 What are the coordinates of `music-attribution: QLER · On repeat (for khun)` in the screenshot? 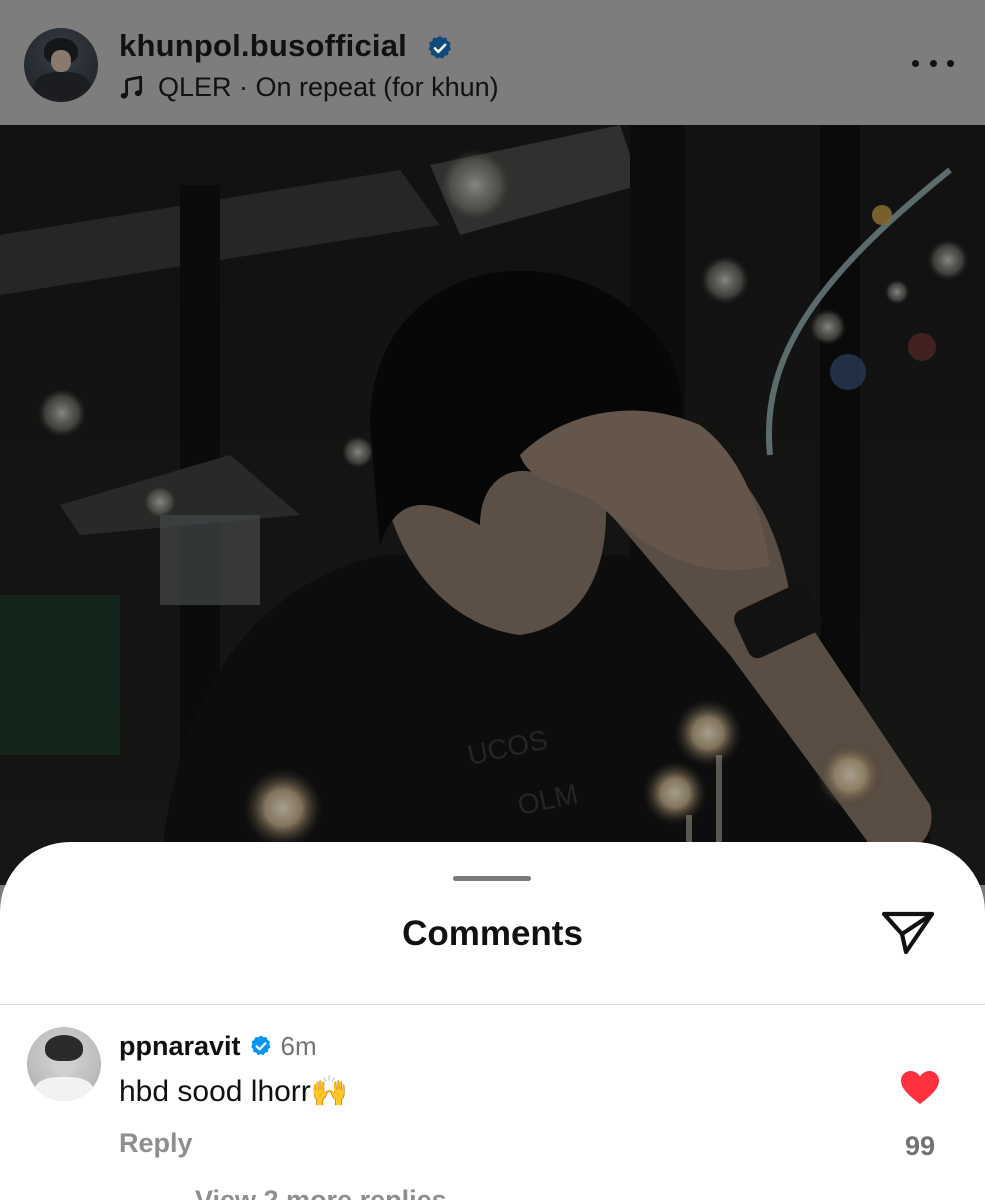 It's located at (309, 87).